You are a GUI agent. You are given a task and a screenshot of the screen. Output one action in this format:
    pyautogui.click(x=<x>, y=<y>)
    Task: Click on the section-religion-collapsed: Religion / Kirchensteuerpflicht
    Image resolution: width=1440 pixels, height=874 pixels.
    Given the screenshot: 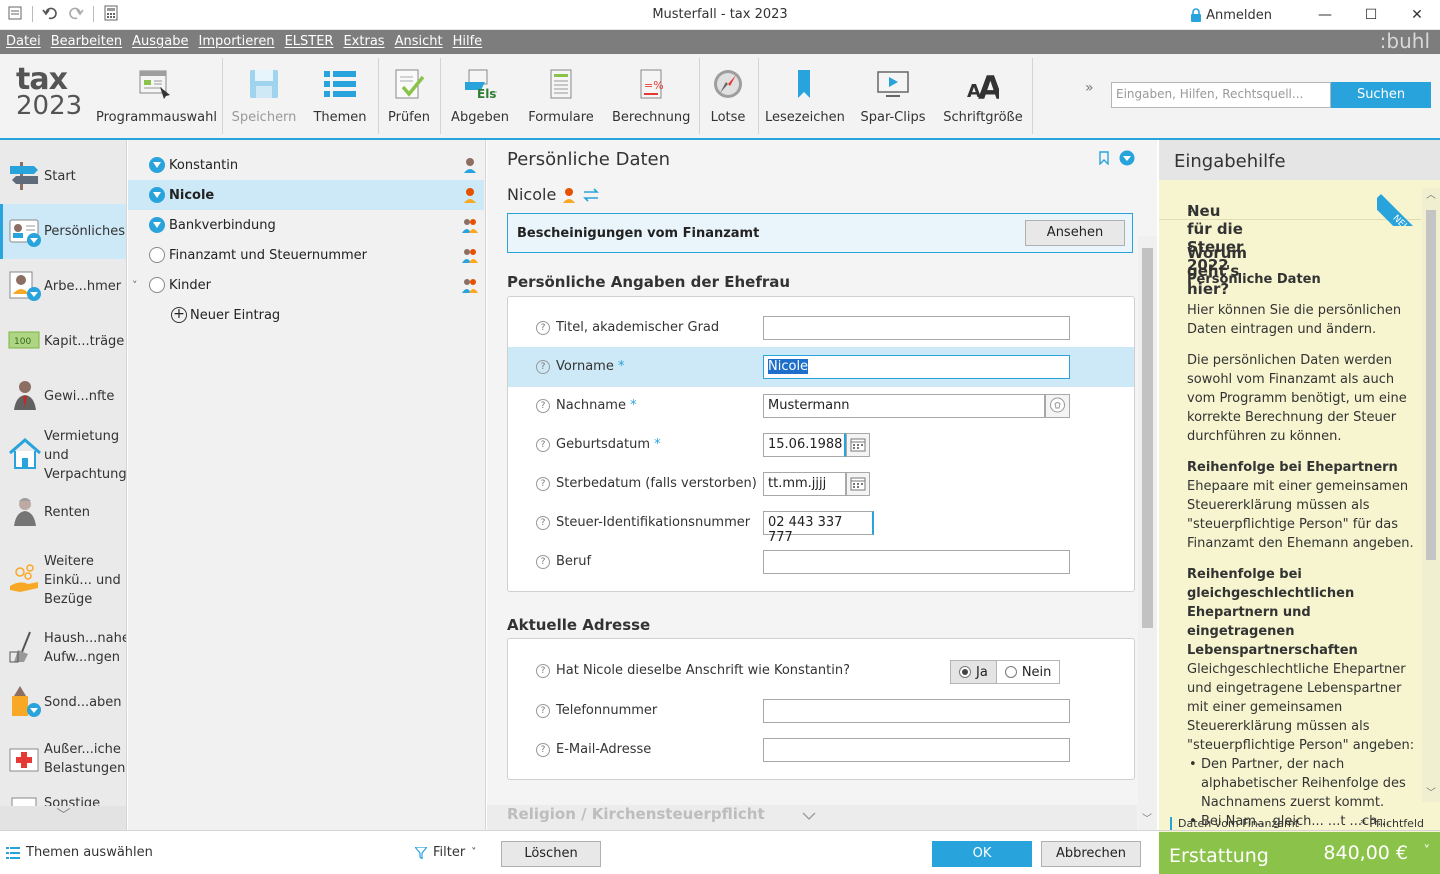 What is the action you would take?
    pyautogui.click(x=812, y=817)
    